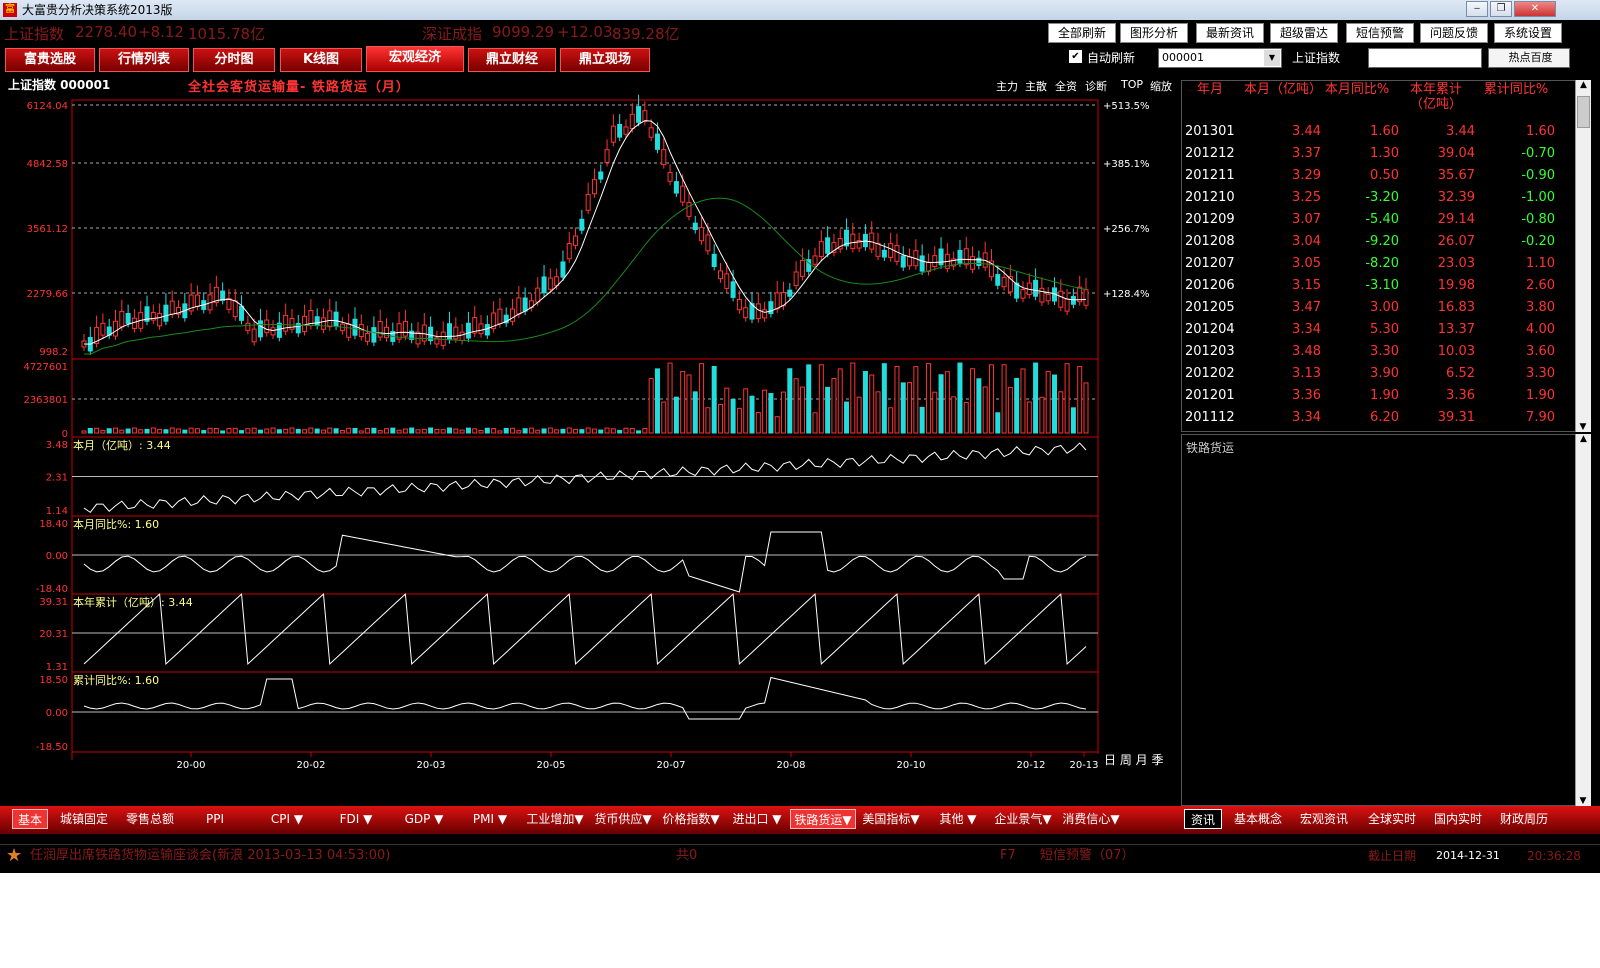 Image resolution: width=1600 pixels, height=968 pixels. What do you see at coordinates (1535, 9) in the screenshot?
I see `close-icon: ✕` at bounding box center [1535, 9].